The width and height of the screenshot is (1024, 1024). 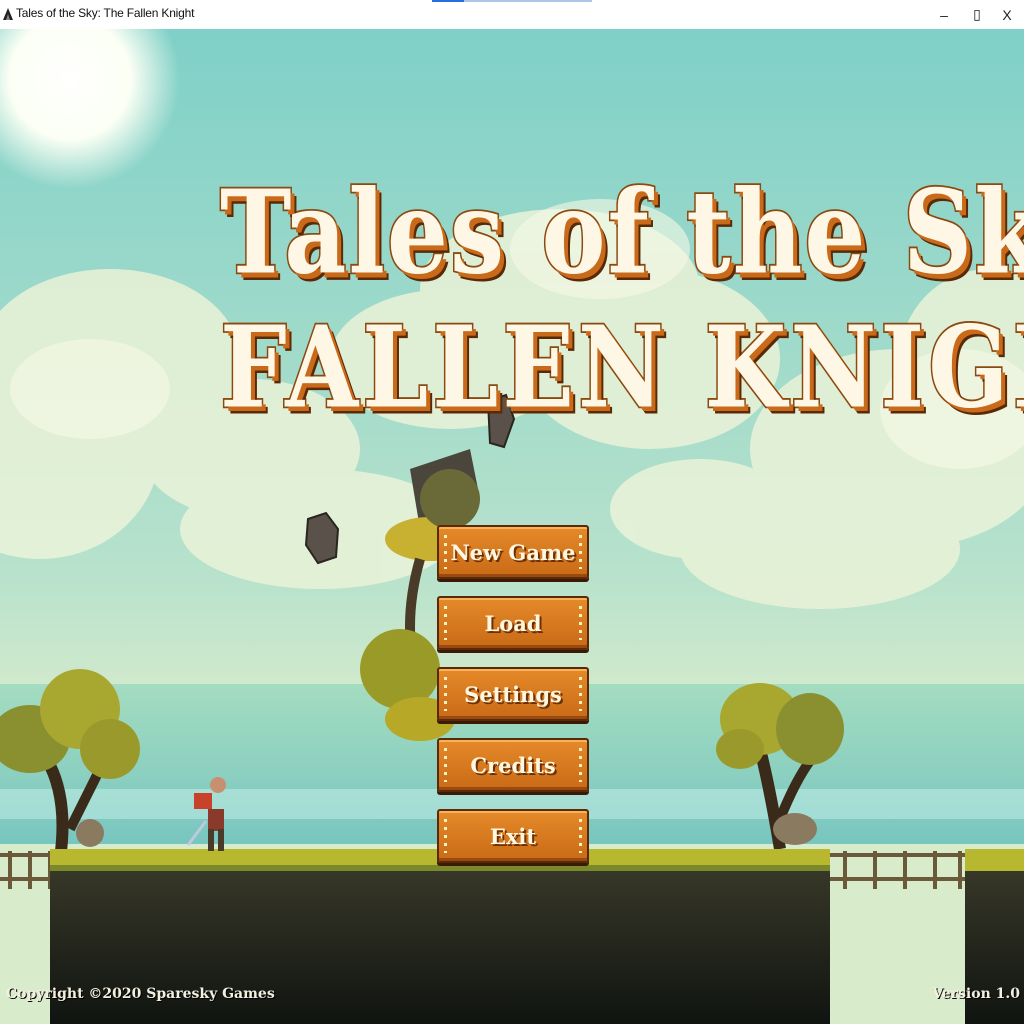 I want to click on logo-title-line2: FALLEN KNIGHT, so click(x=621, y=368).